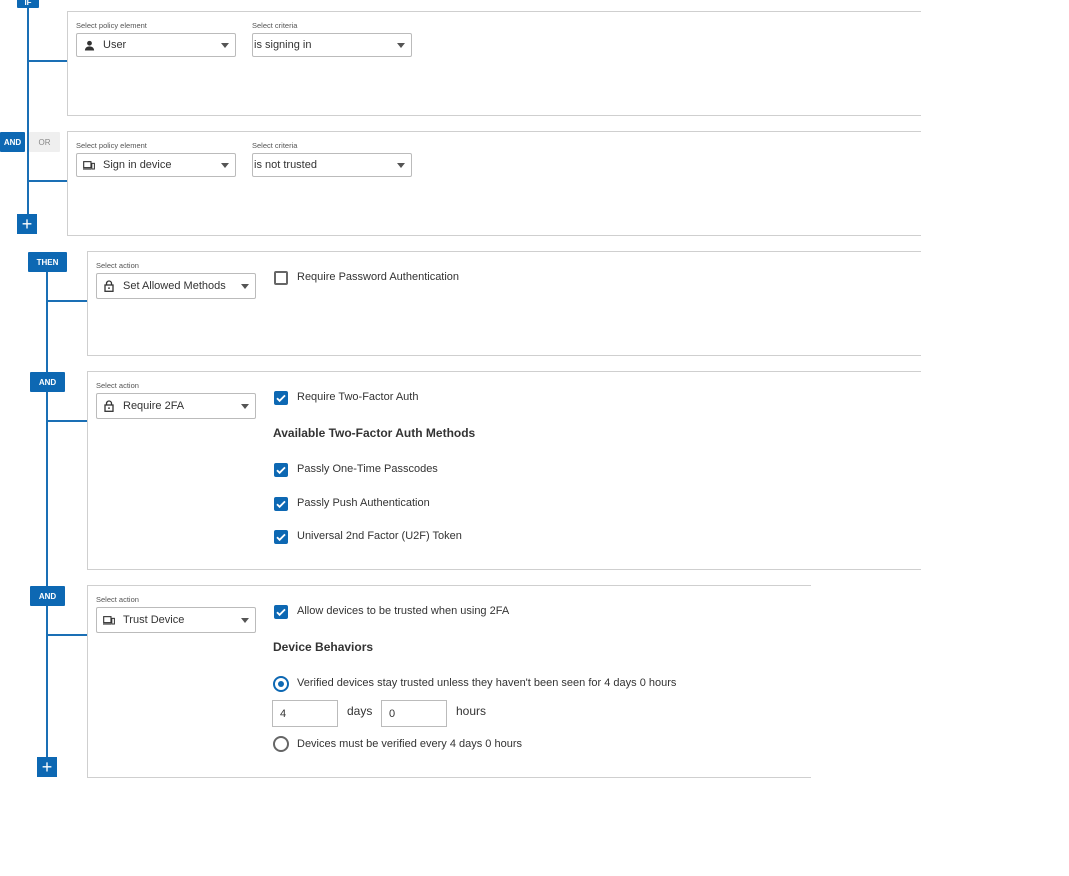  What do you see at coordinates (281, 744) in the screenshot?
I see `verify-every-radio` at bounding box center [281, 744].